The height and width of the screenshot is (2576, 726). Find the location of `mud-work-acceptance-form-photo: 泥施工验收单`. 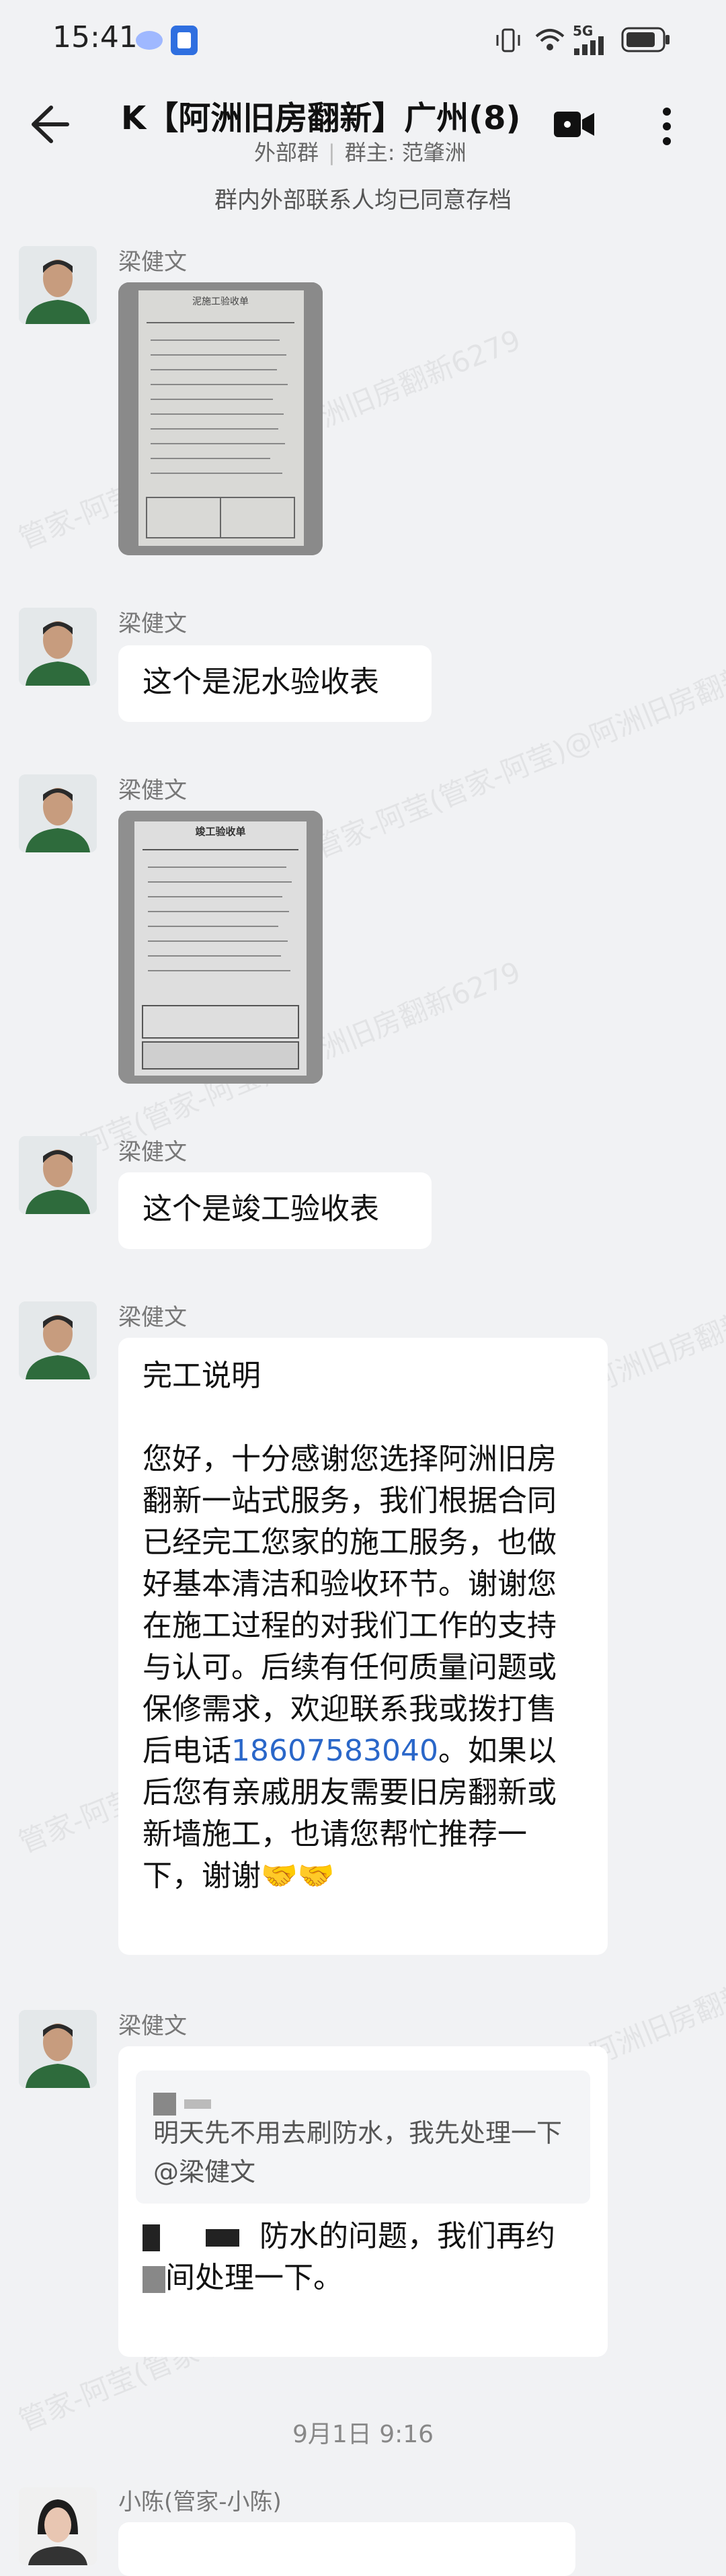

mud-work-acceptance-form-photo: 泥施工验收单 is located at coordinates (220, 418).